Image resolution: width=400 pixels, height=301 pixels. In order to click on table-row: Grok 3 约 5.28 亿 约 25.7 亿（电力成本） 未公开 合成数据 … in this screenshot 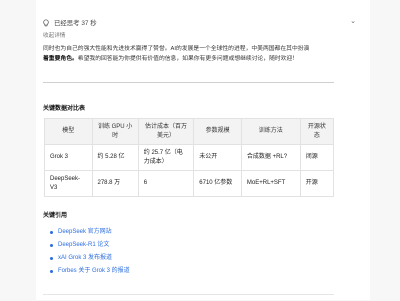, I will do `click(189, 157)`.